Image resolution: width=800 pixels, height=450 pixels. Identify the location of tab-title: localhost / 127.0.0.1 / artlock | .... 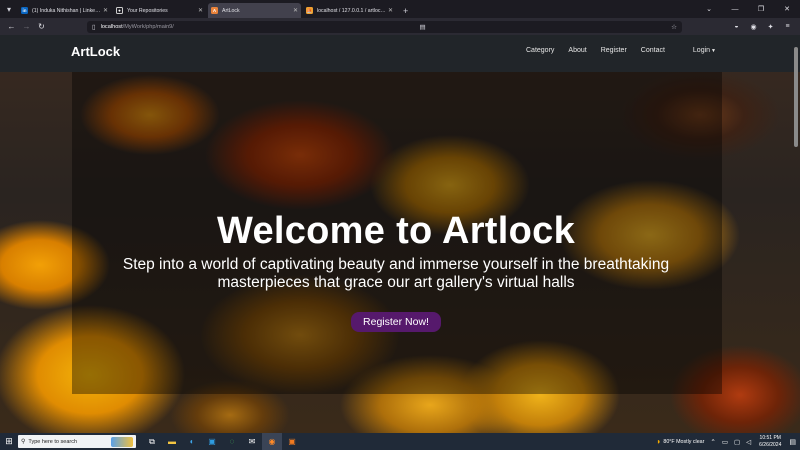
(351, 10).